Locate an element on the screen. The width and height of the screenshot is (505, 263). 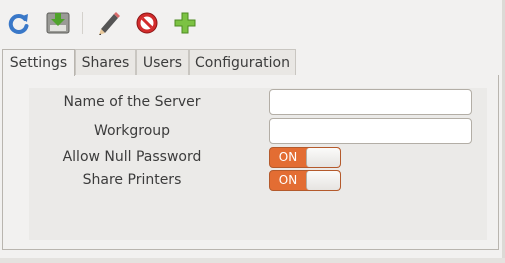
tab-configuration: Configuration is located at coordinates (242, 62).